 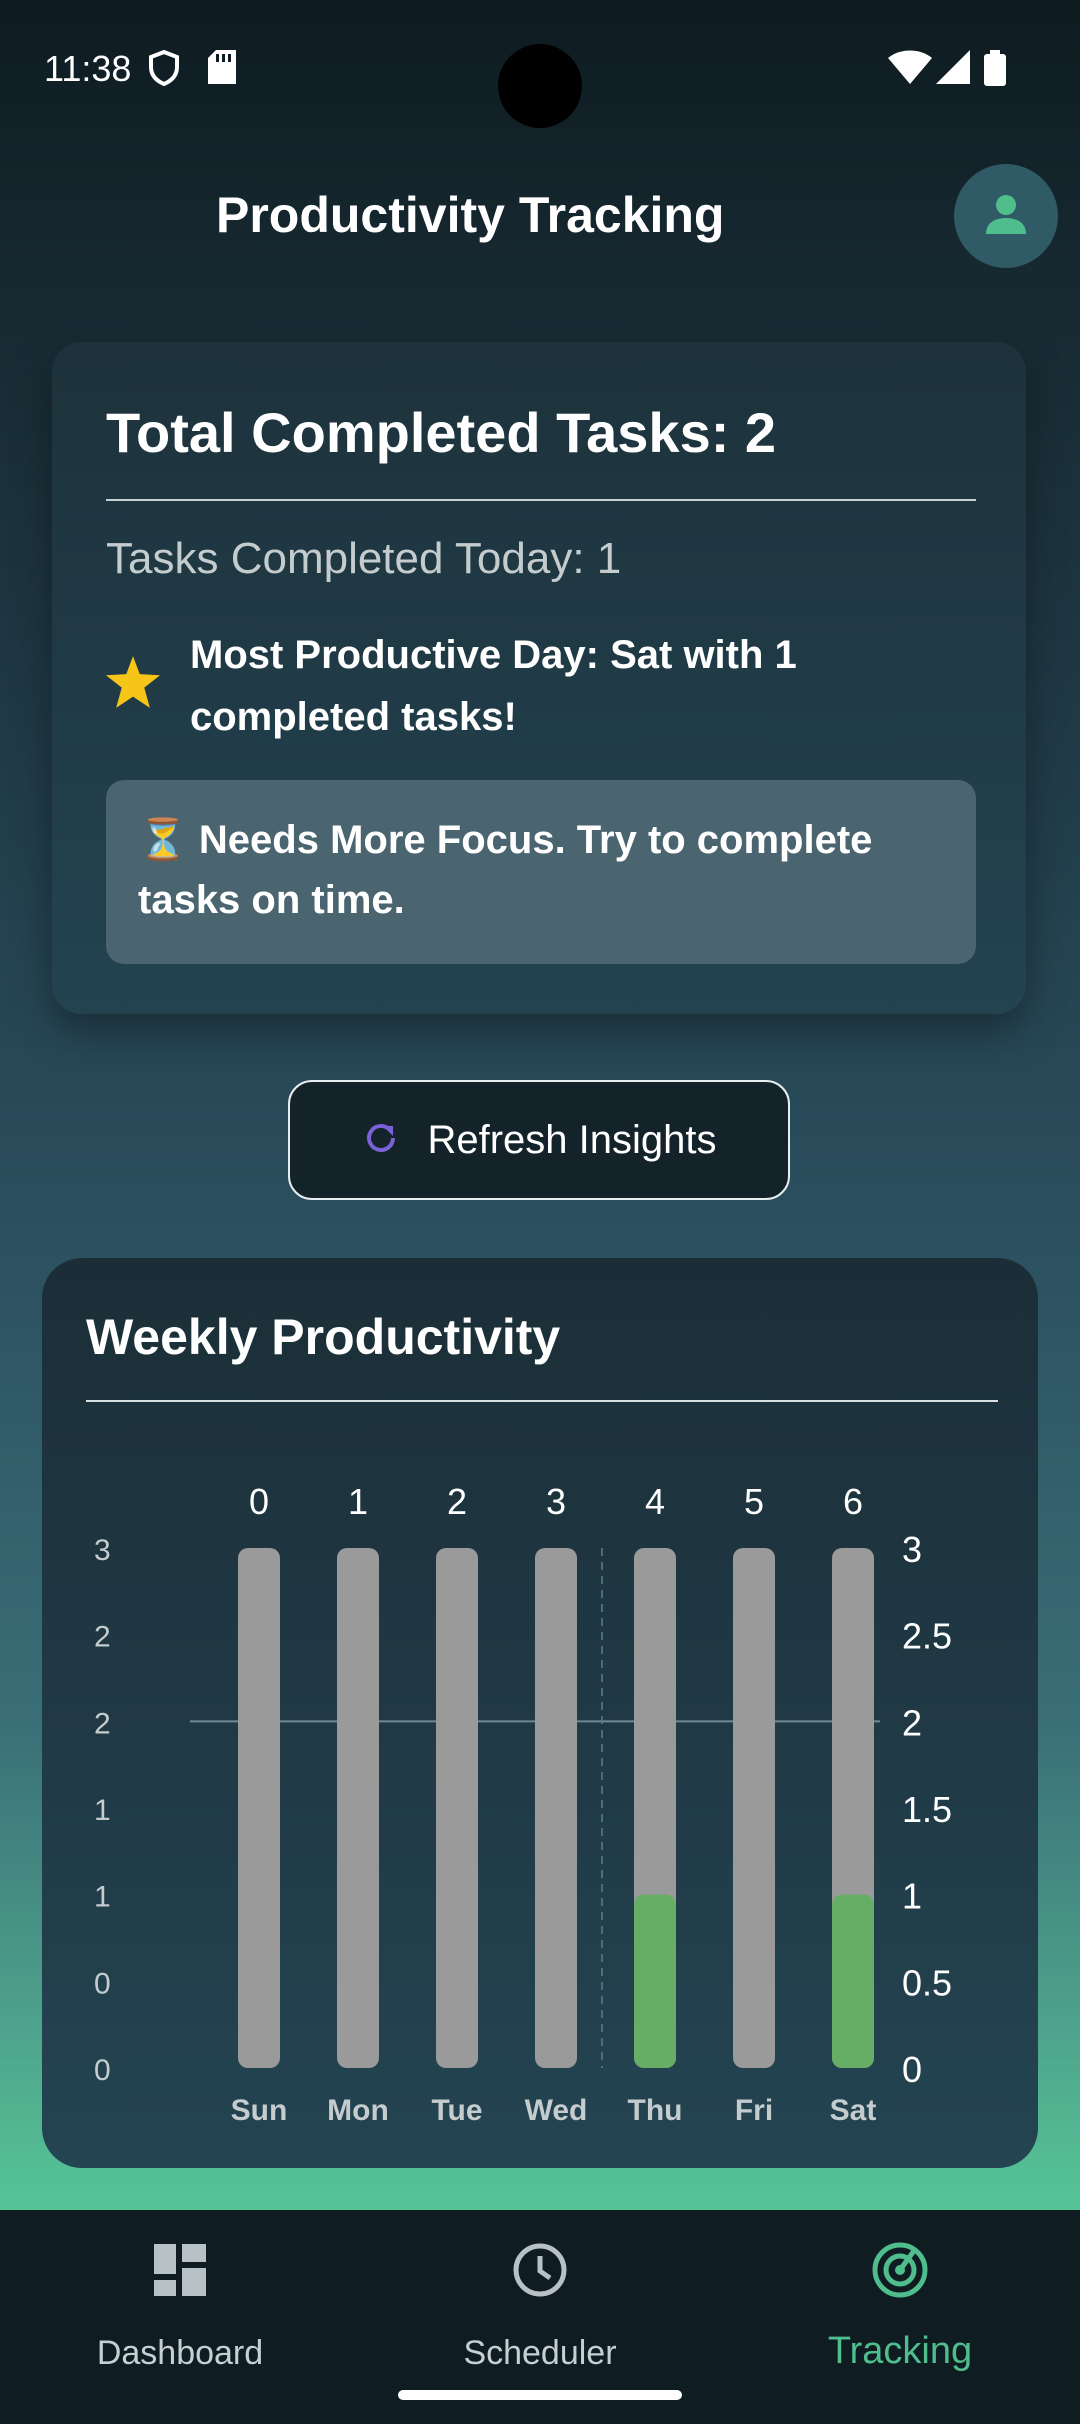 What do you see at coordinates (470, 215) in the screenshot?
I see `page-title: Productivity Tracking` at bounding box center [470, 215].